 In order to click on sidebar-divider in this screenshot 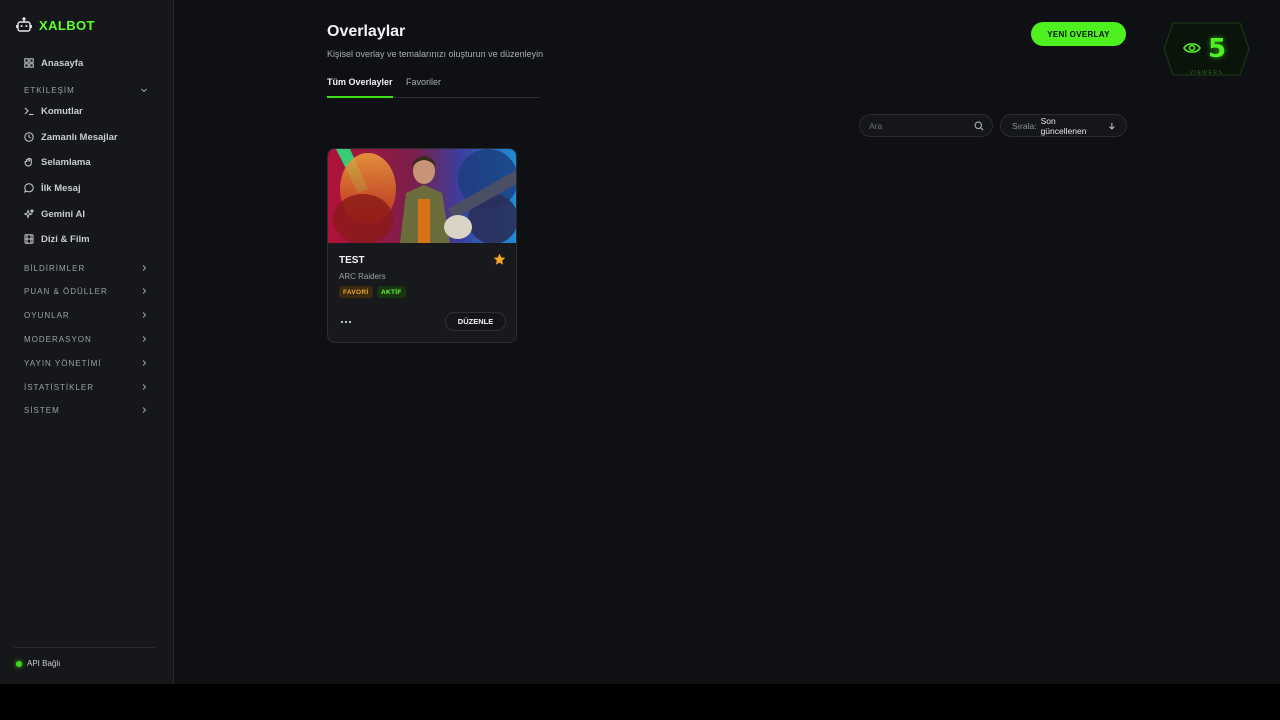, I will do `click(84, 647)`.